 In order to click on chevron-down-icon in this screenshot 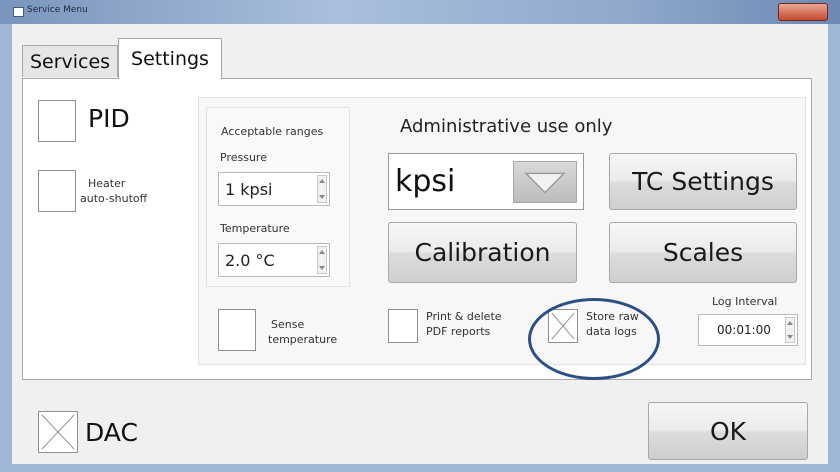, I will do `click(545, 182)`.